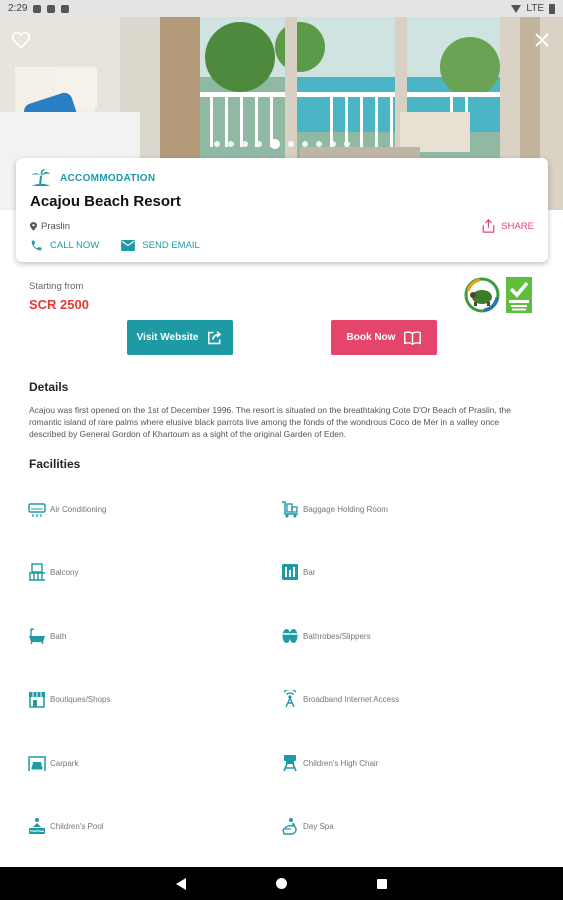  What do you see at coordinates (290, 762) in the screenshot?
I see `high-chair-icon` at bounding box center [290, 762].